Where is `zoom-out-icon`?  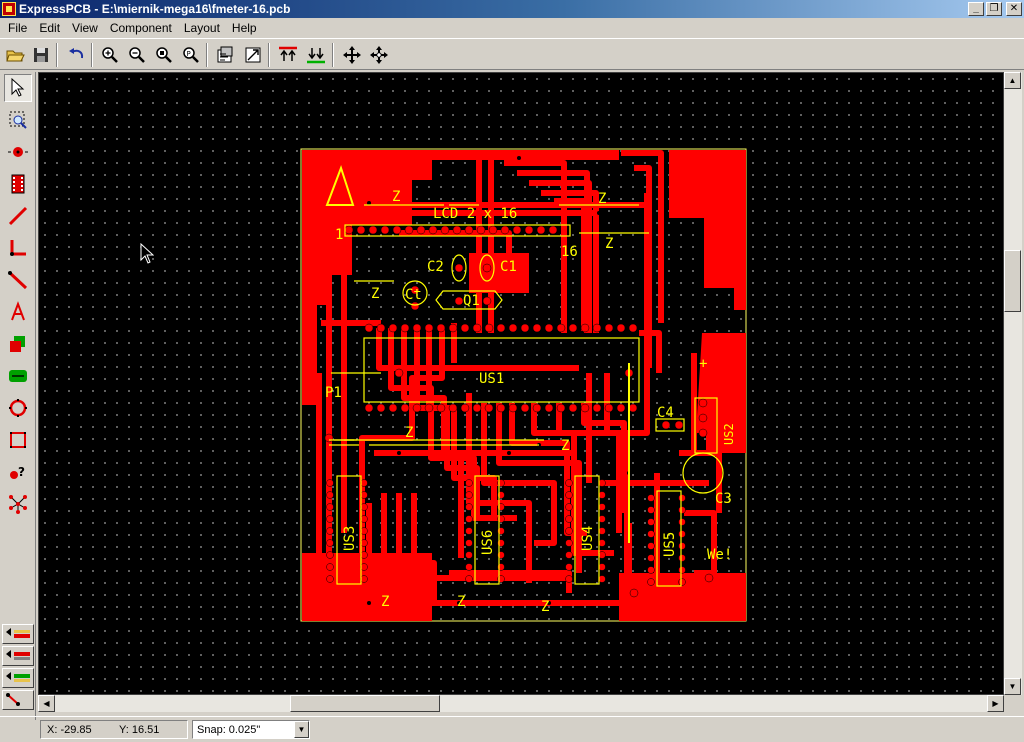
zoom-out-icon is located at coordinates (136, 54).